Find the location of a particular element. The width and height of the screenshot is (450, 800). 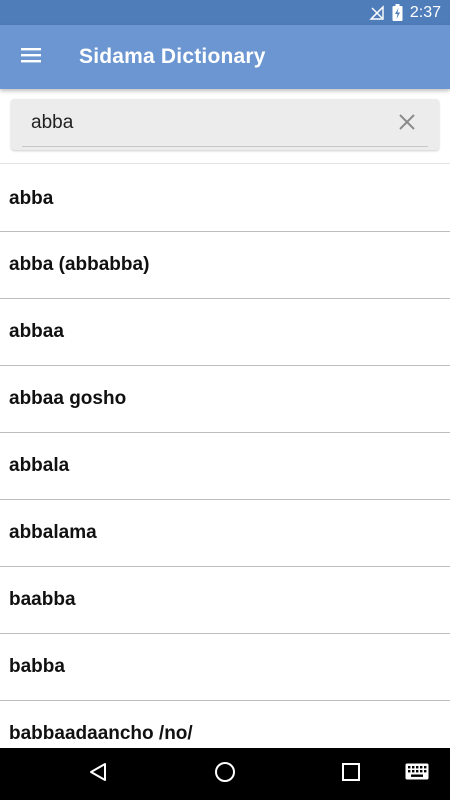

list-item: abba is located at coordinates (225, 199).